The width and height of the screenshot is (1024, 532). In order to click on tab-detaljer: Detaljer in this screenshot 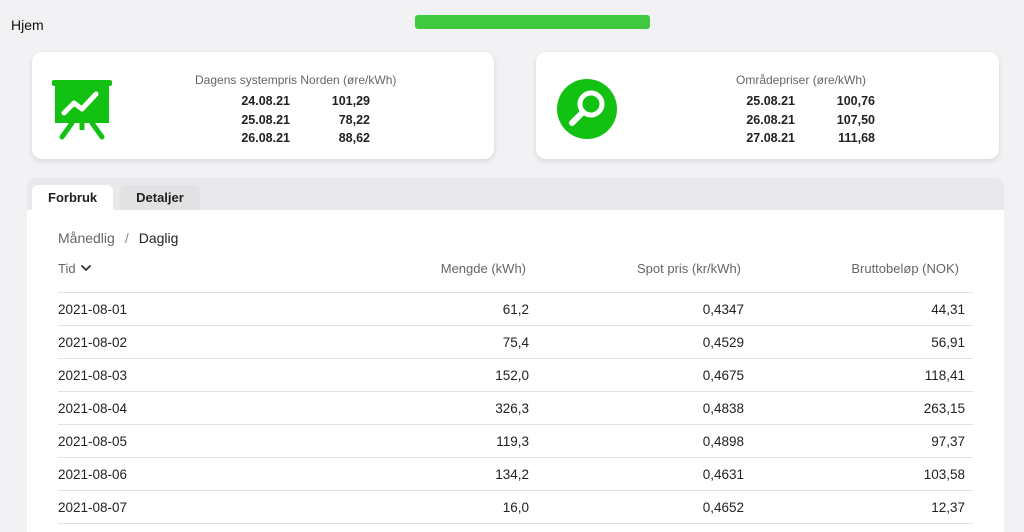, I will do `click(160, 197)`.